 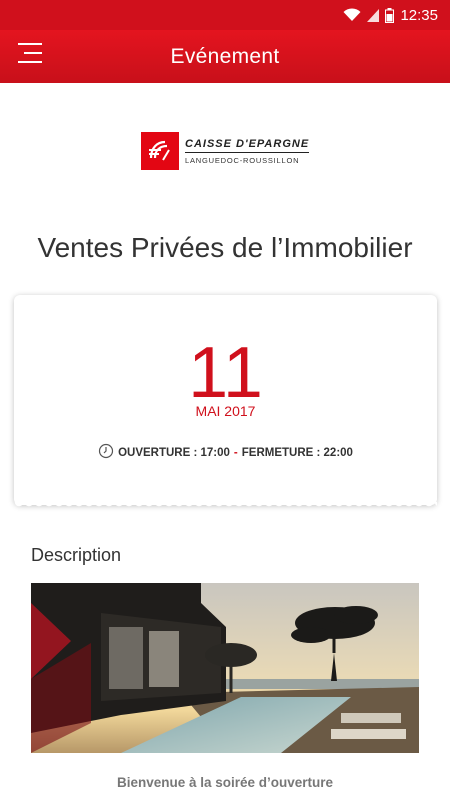 What do you see at coordinates (225, 373) in the screenshot?
I see `event-day: 11` at bounding box center [225, 373].